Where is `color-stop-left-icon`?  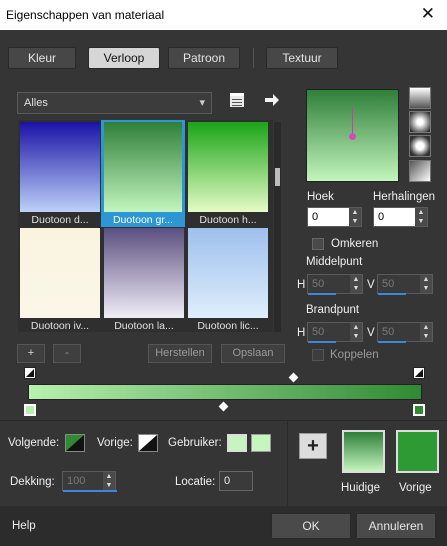
color-stop-left-icon is located at coordinates (30, 410).